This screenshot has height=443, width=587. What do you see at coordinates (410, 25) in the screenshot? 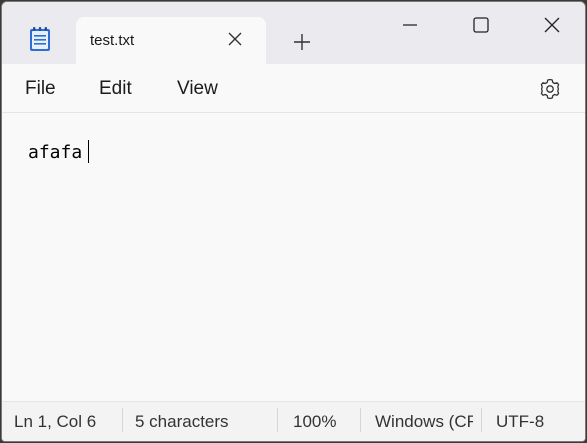
I see `minimize-icon` at bounding box center [410, 25].